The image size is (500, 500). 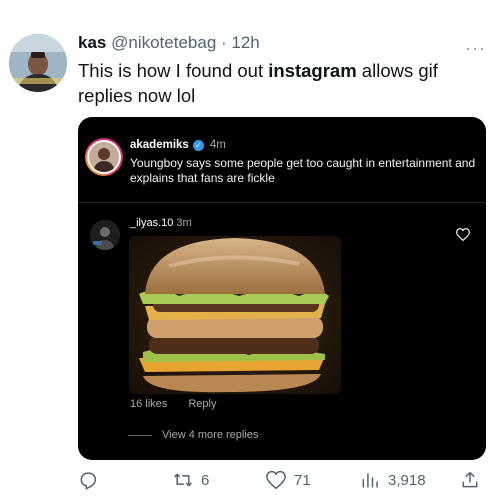 I want to click on comment-time: 3m, so click(x=184, y=223).